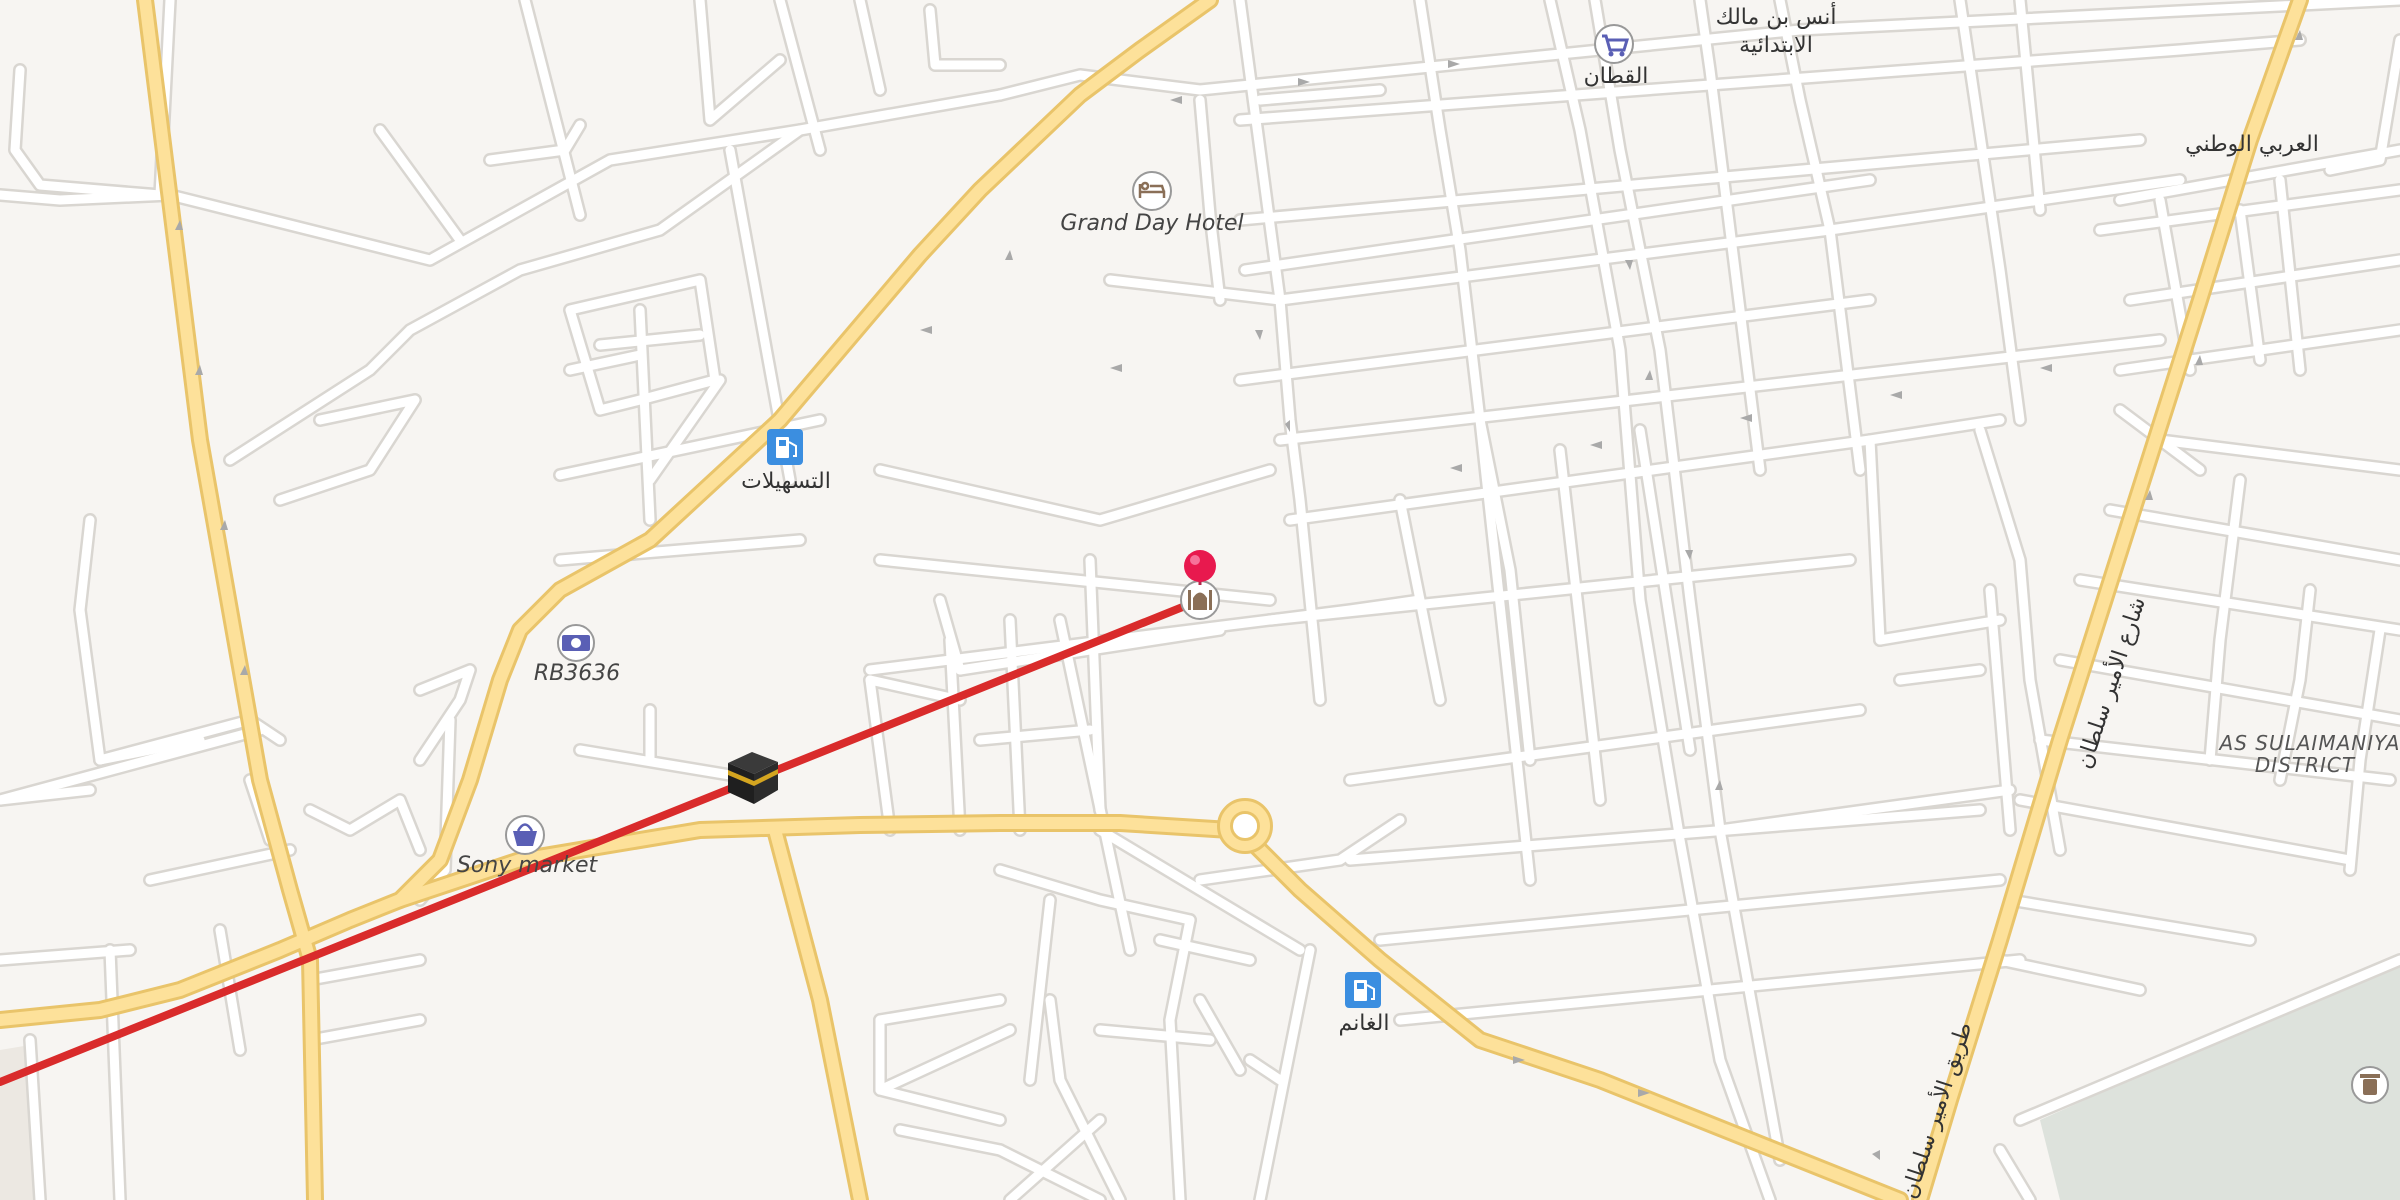 The height and width of the screenshot is (1200, 2400). Describe the element at coordinates (1616, 76) in the screenshot. I see `shop-label-qattan: القطان` at that location.